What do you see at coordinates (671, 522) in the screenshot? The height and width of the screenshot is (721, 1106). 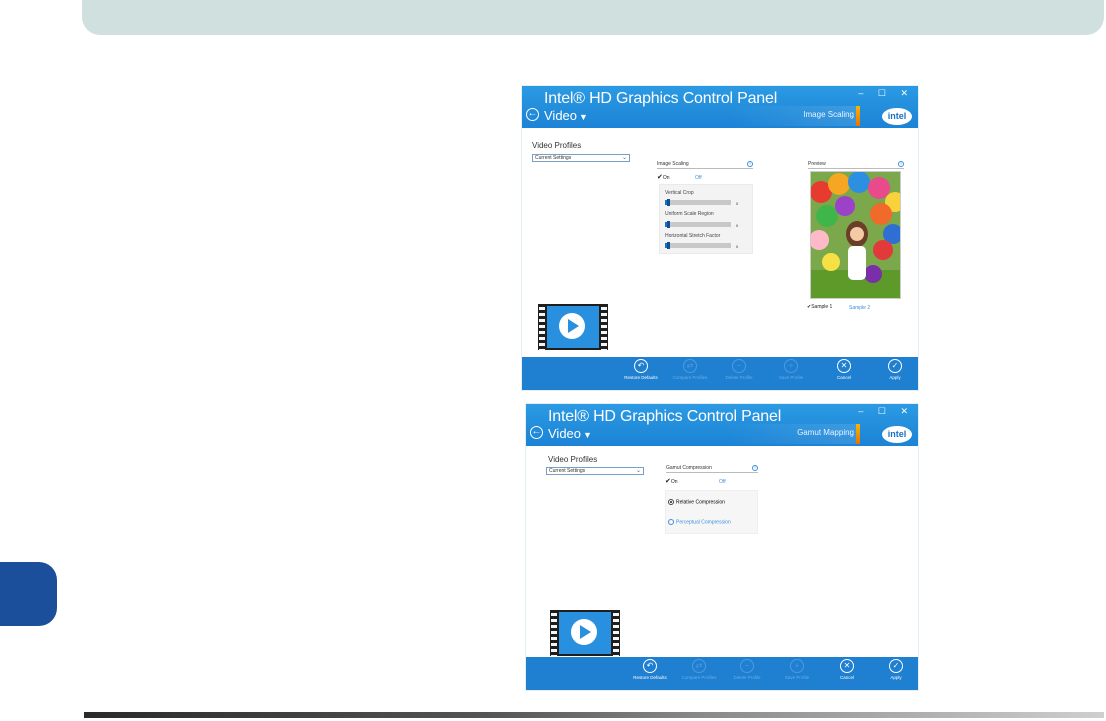 I see `radio-unselected` at bounding box center [671, 522].